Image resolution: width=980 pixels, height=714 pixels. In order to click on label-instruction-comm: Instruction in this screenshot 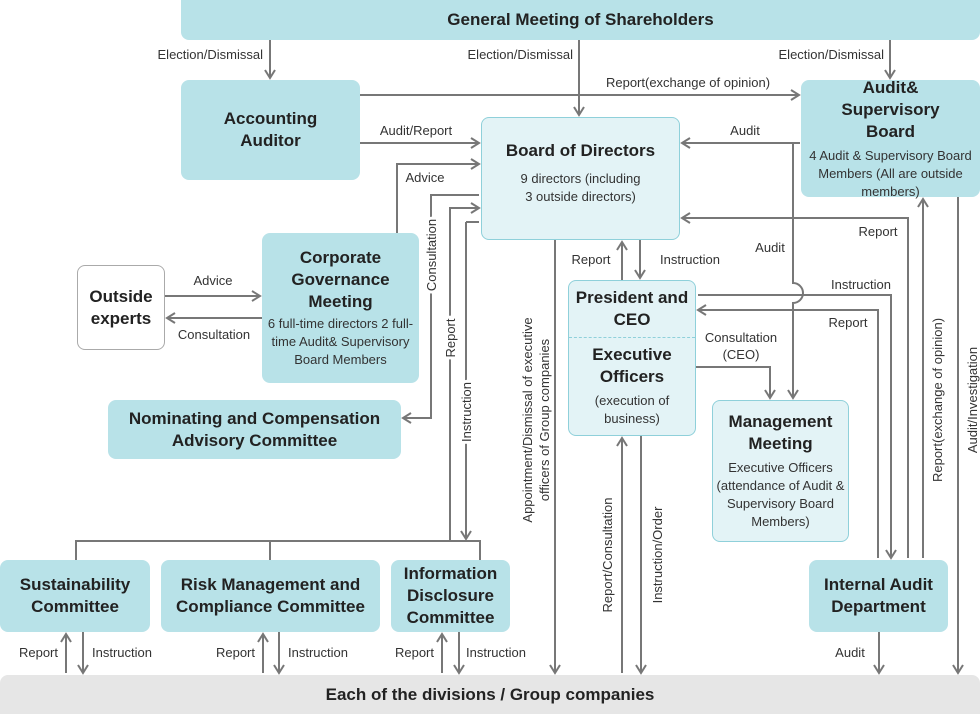, I will do `click(466, 412)`.